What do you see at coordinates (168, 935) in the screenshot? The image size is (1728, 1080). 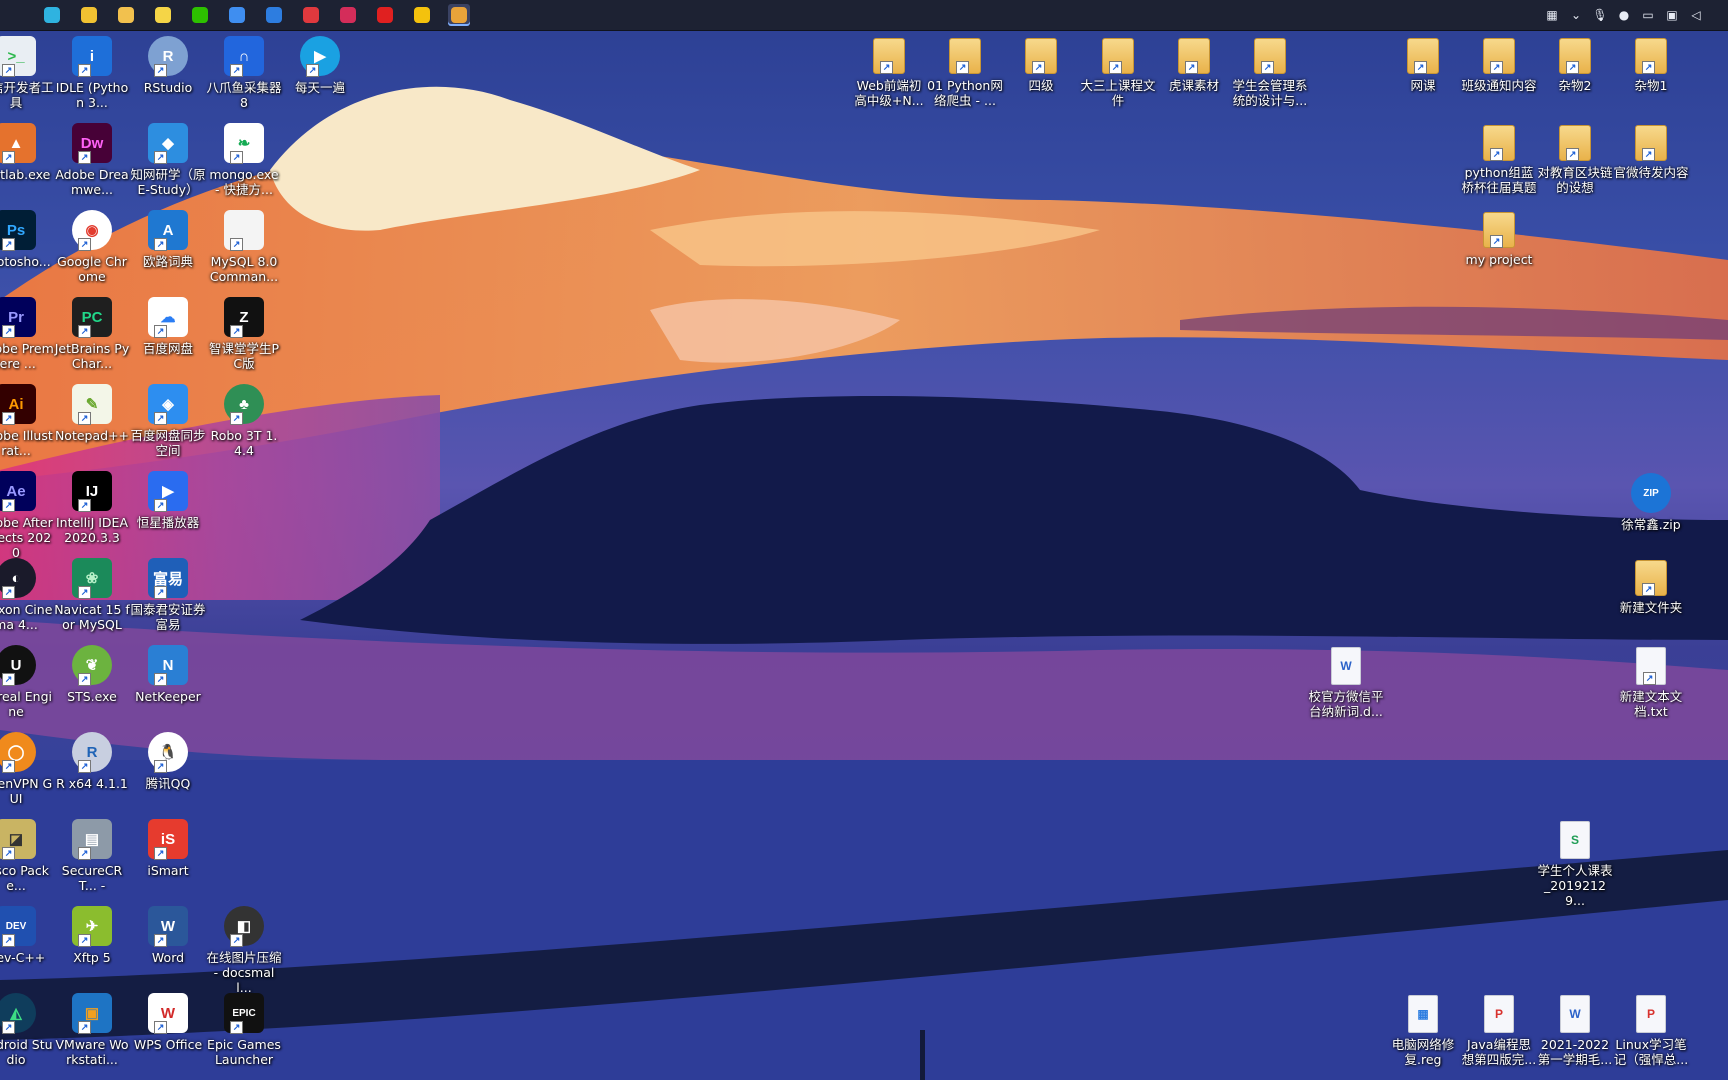 I see `desktop-icon: W ↗ Word` at bounding box center [168, 935].